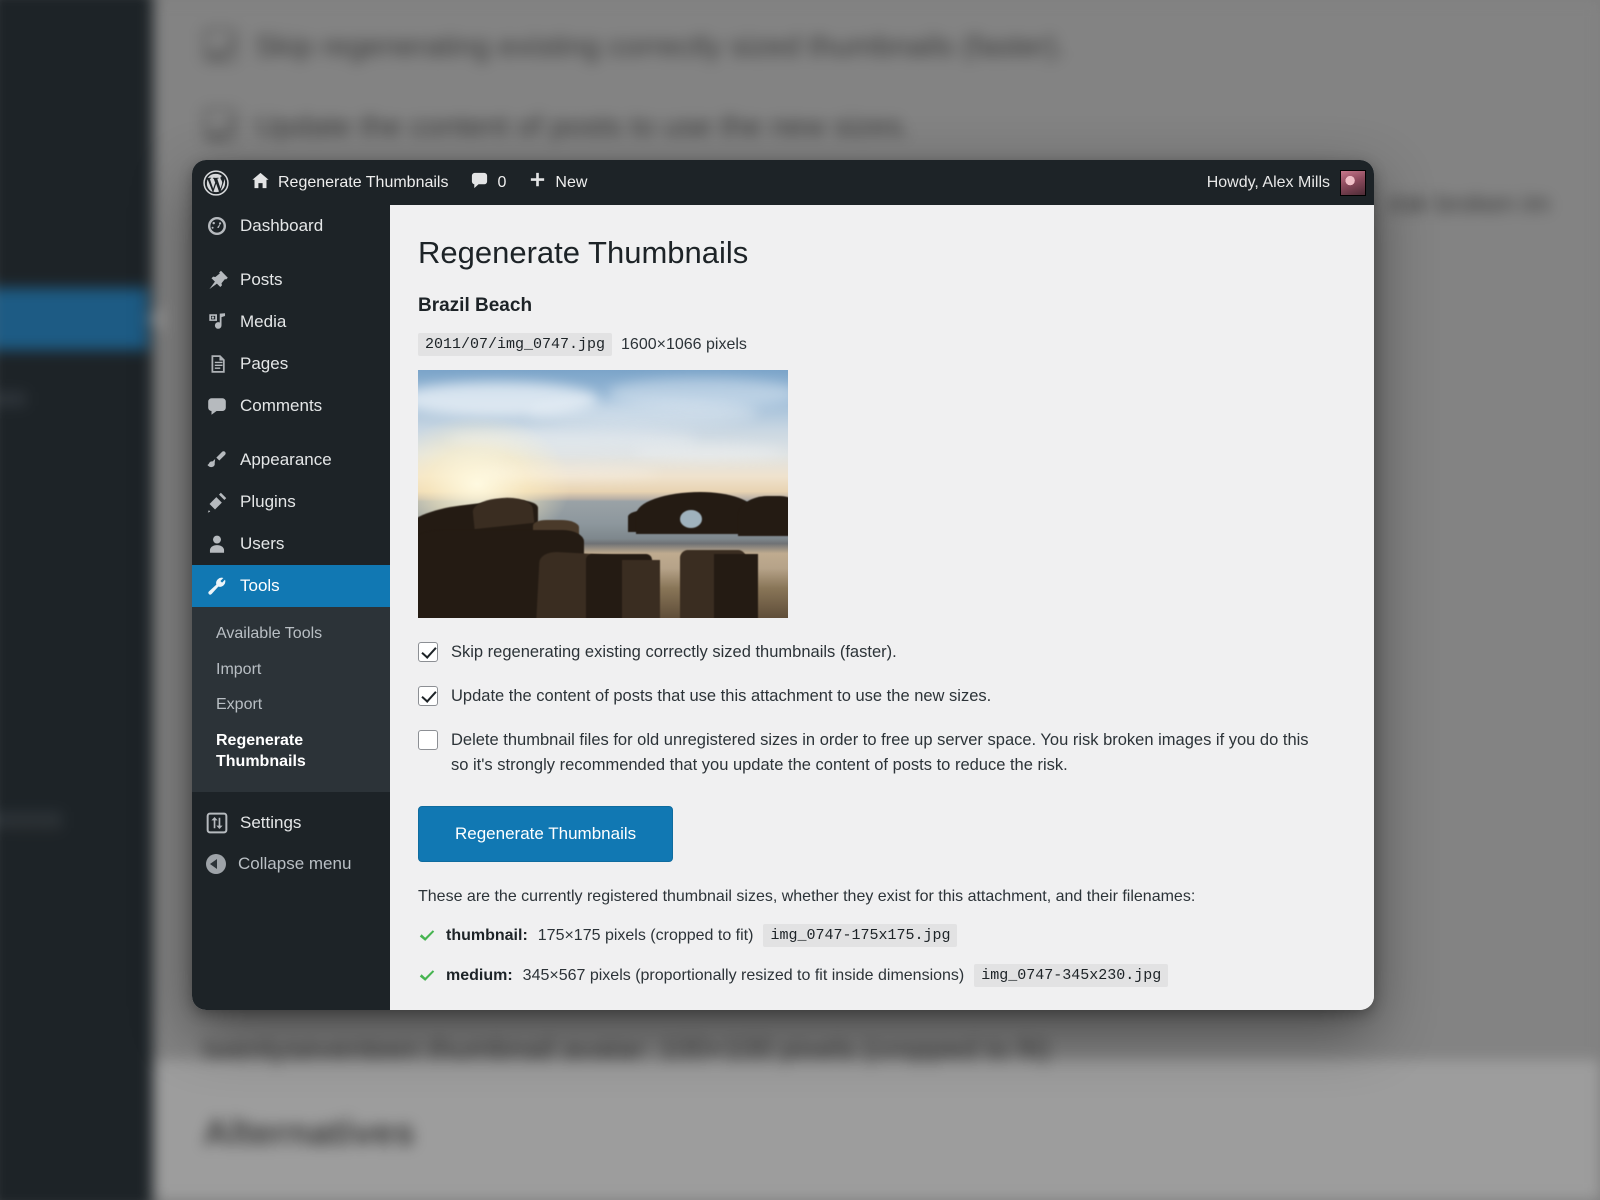 The image size is (1600, 1200). What do you see at coordinates (217, 280) in the screenshot?
I see `pin-icon` at bounding box center [217, 280].